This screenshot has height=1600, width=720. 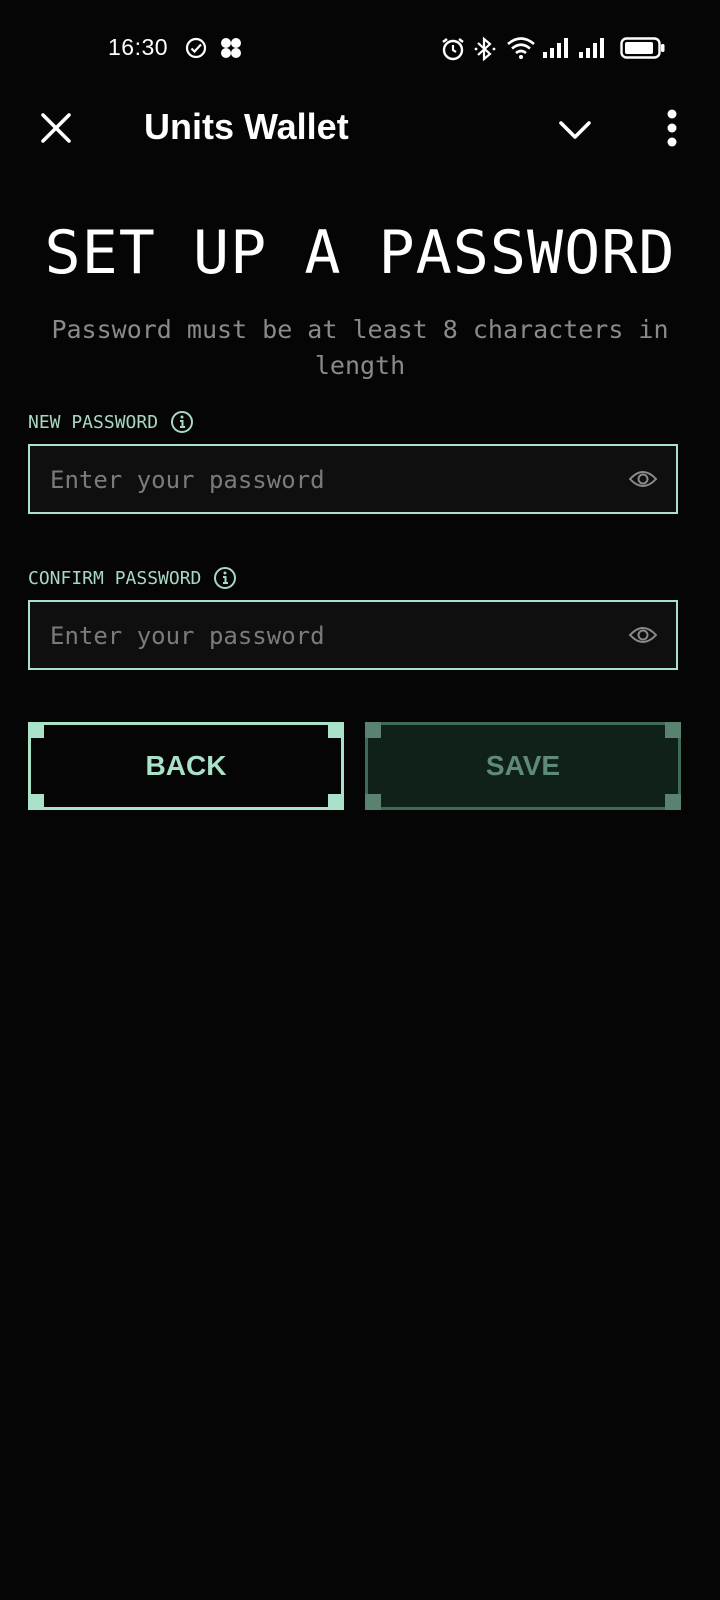 What do you see at coordinates (93, 422) in the screenshot?
I see `new-password-label: NEW PASSWORD` at bounding box center [93, 422].